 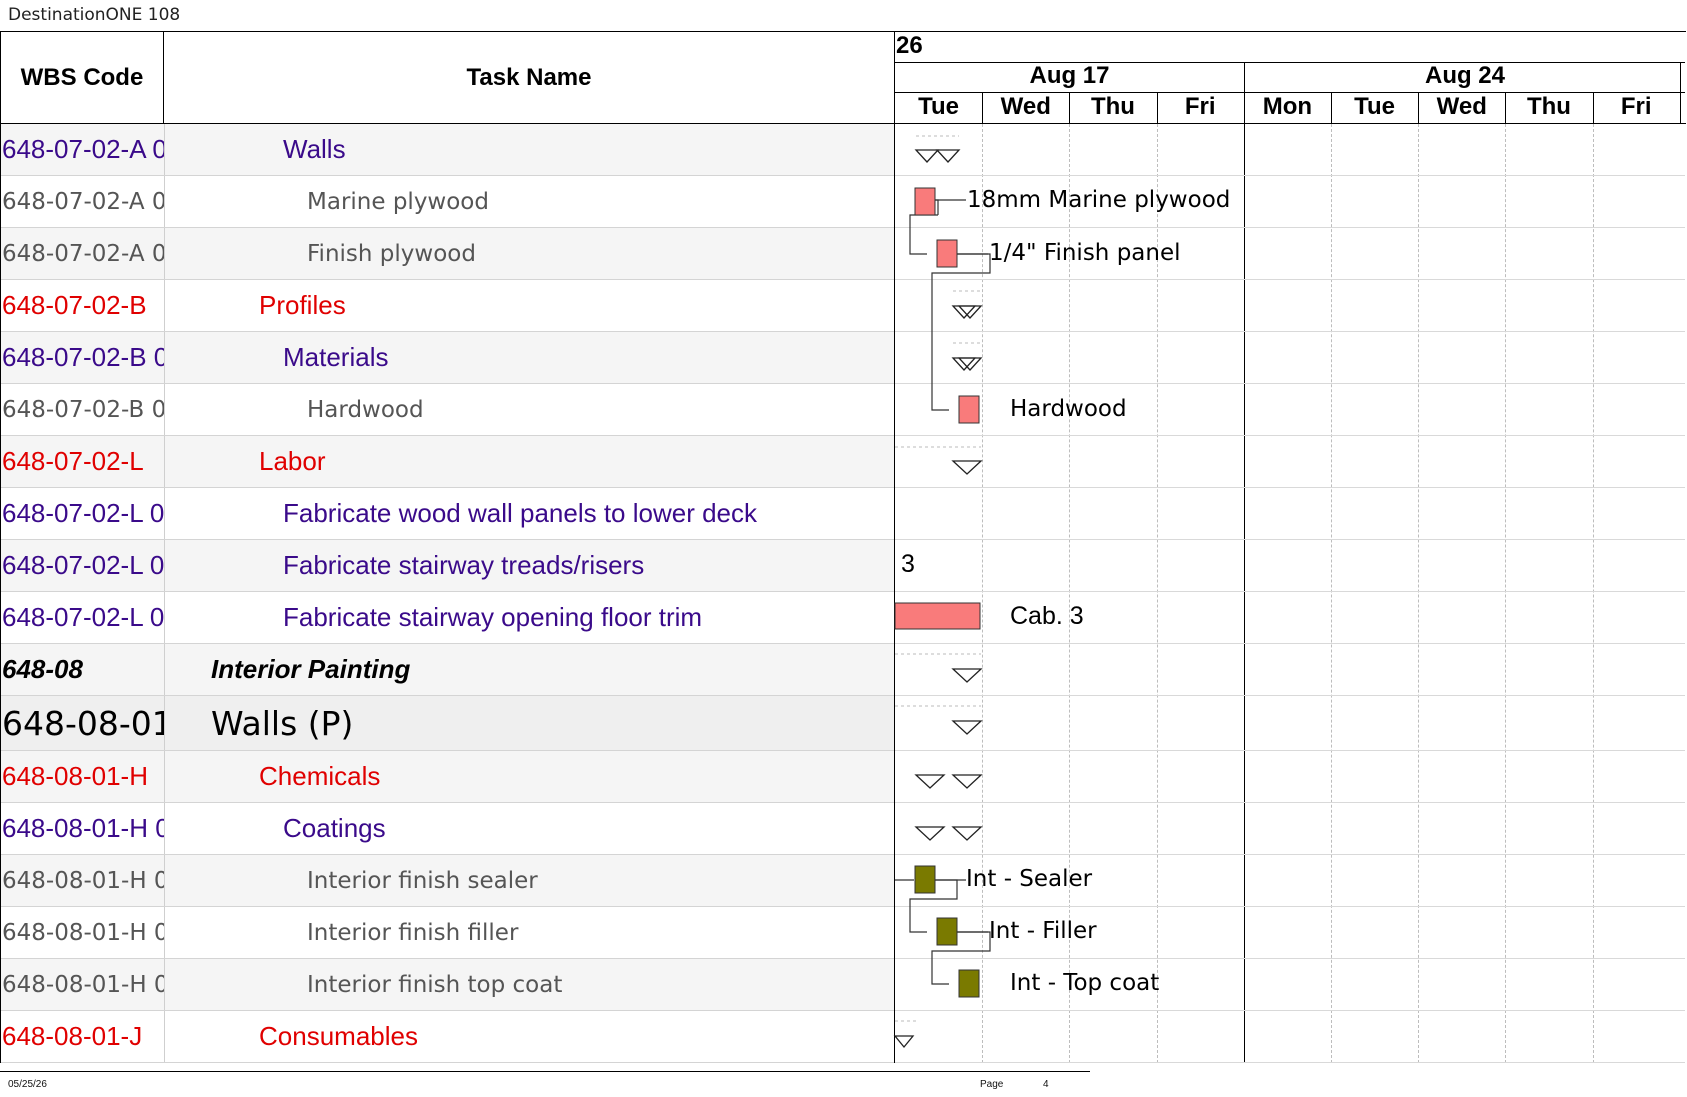 What do you see at coordinates (908, 564) in the screenshot?
I see `bar-label-treads: 3` at bounding box center [908, 564].